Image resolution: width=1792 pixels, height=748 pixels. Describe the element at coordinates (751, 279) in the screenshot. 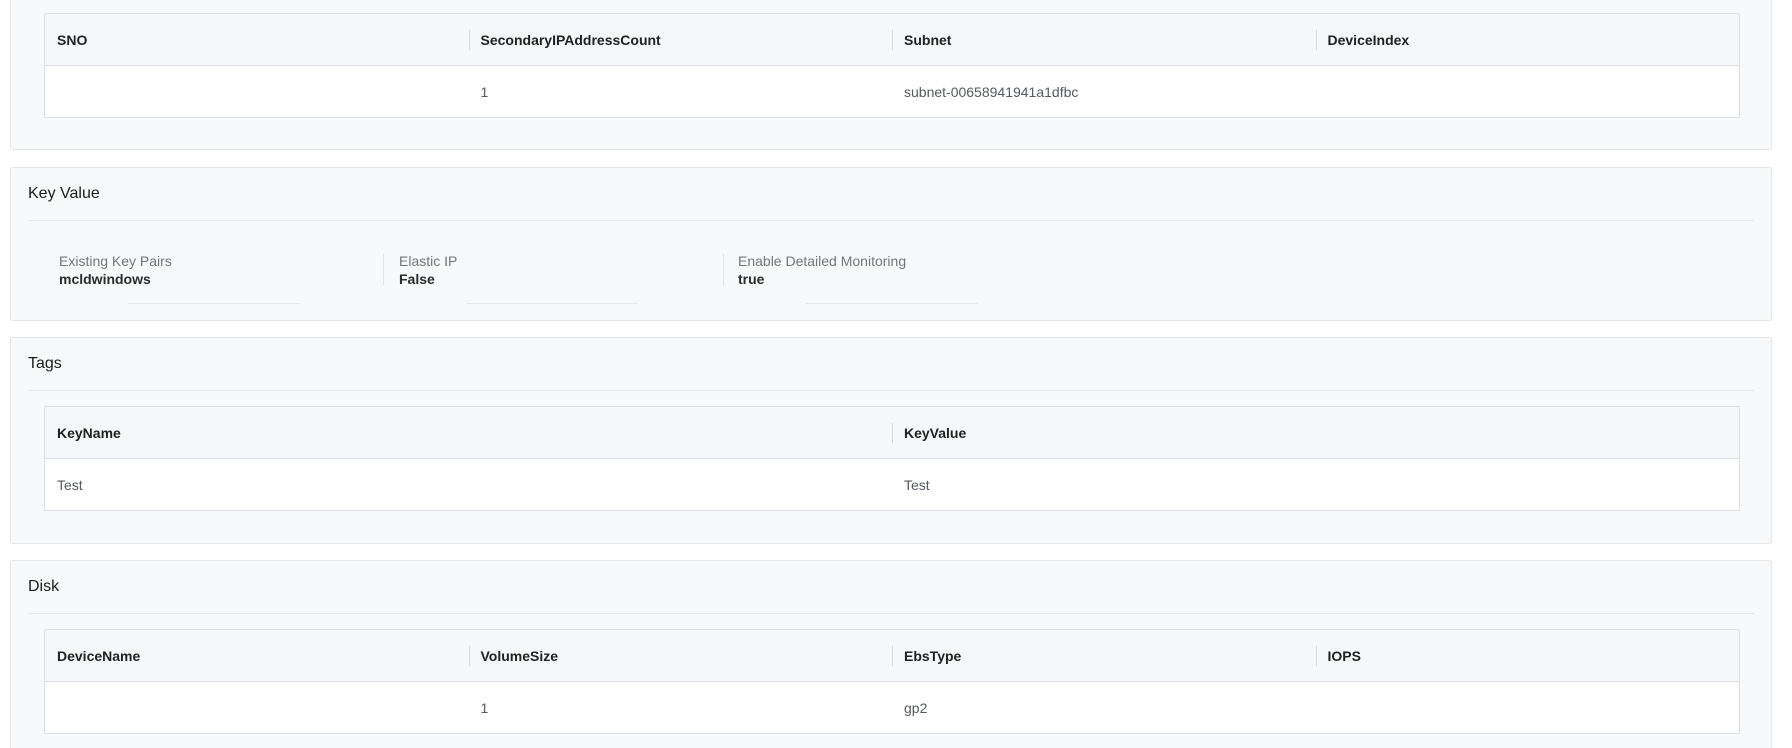

I see `kv-value: true` at that location.